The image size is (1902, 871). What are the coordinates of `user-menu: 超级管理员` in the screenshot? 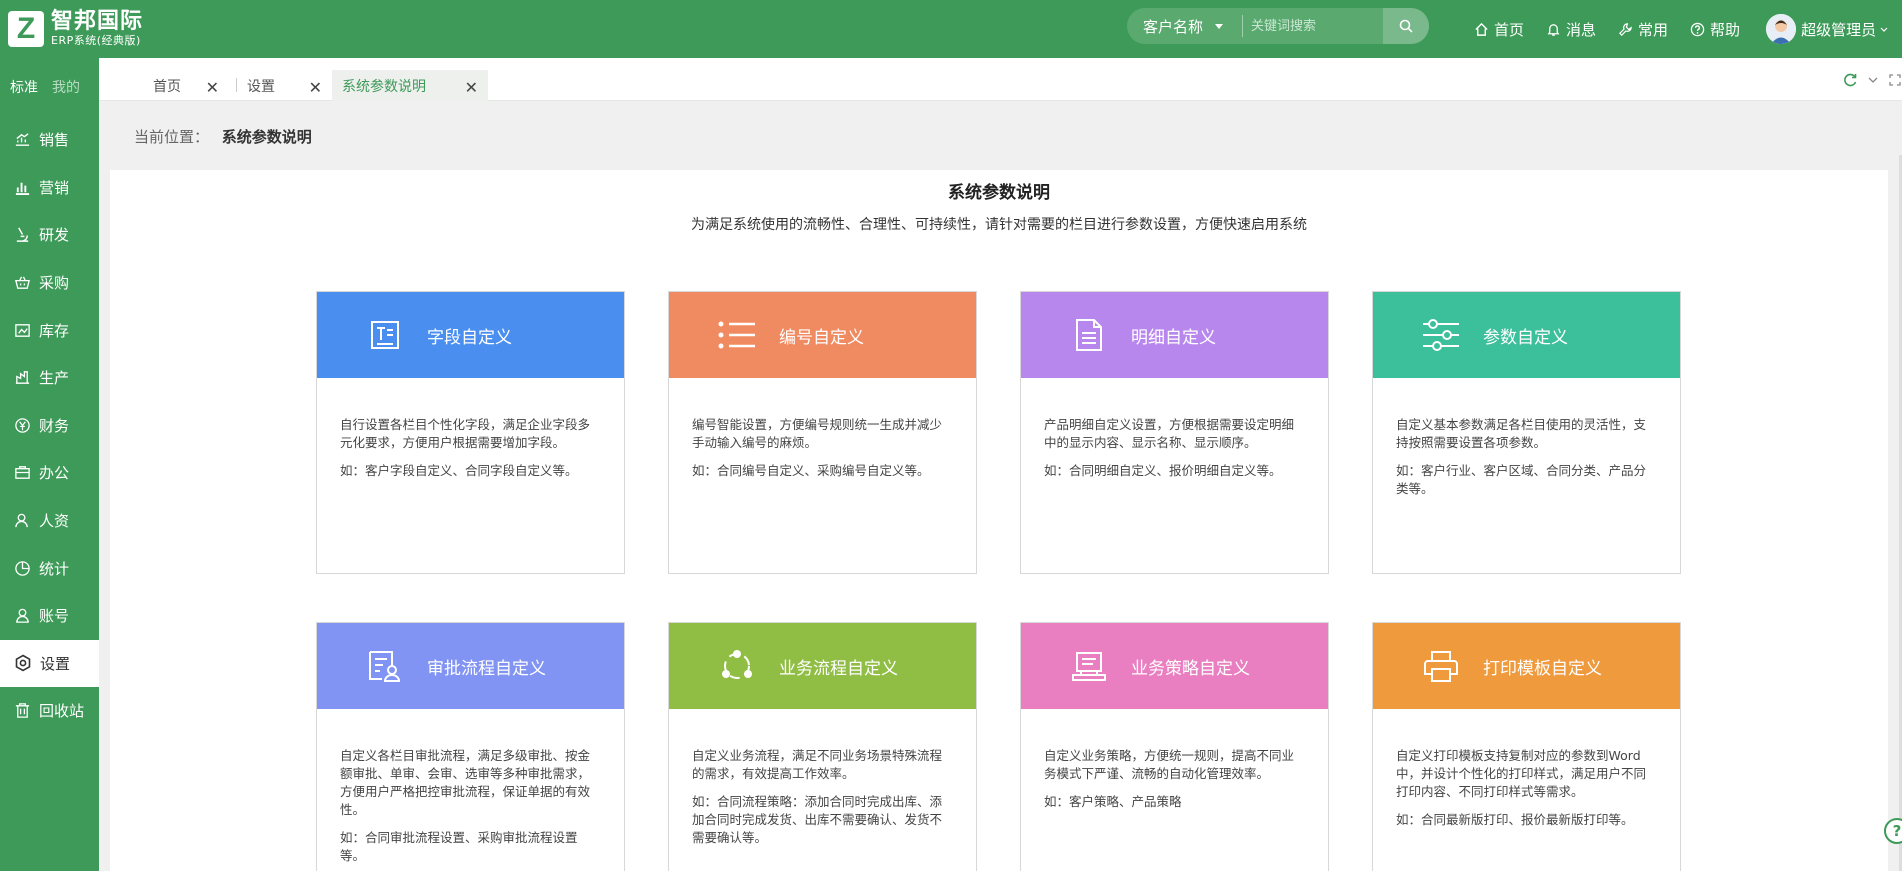 It's located at (1827, 29).